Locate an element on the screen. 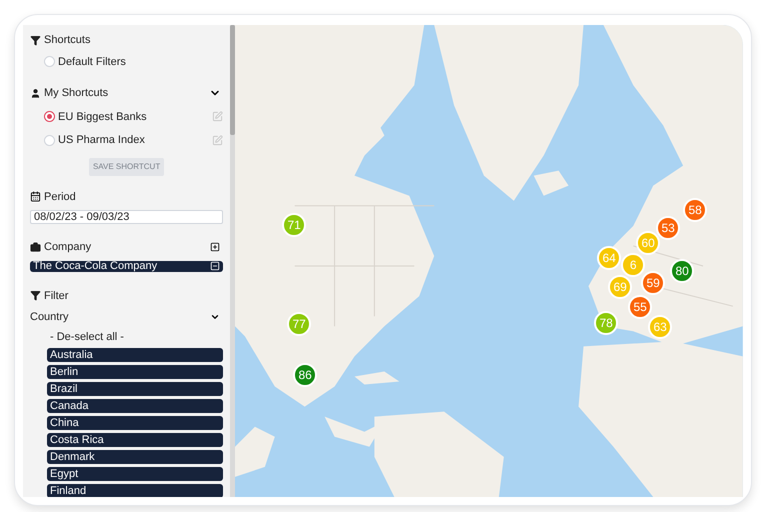 This screenshot has width=768, height=512. briefcase-icon is located at coordinates (35, 247).